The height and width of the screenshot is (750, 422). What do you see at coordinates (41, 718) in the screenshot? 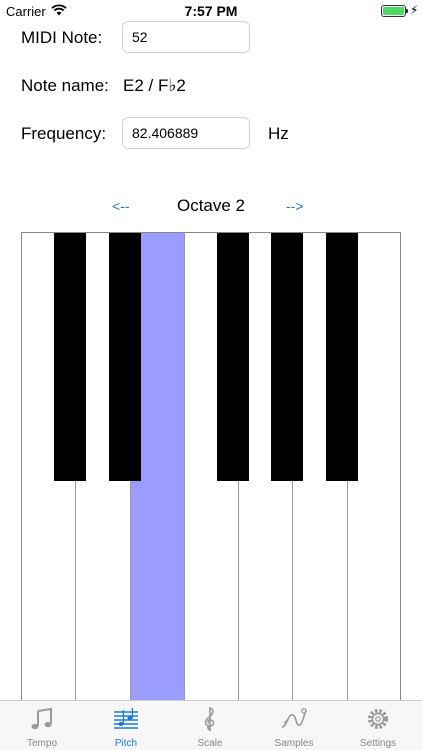
I see `music-note-icon` at bounding box center [41, 718].